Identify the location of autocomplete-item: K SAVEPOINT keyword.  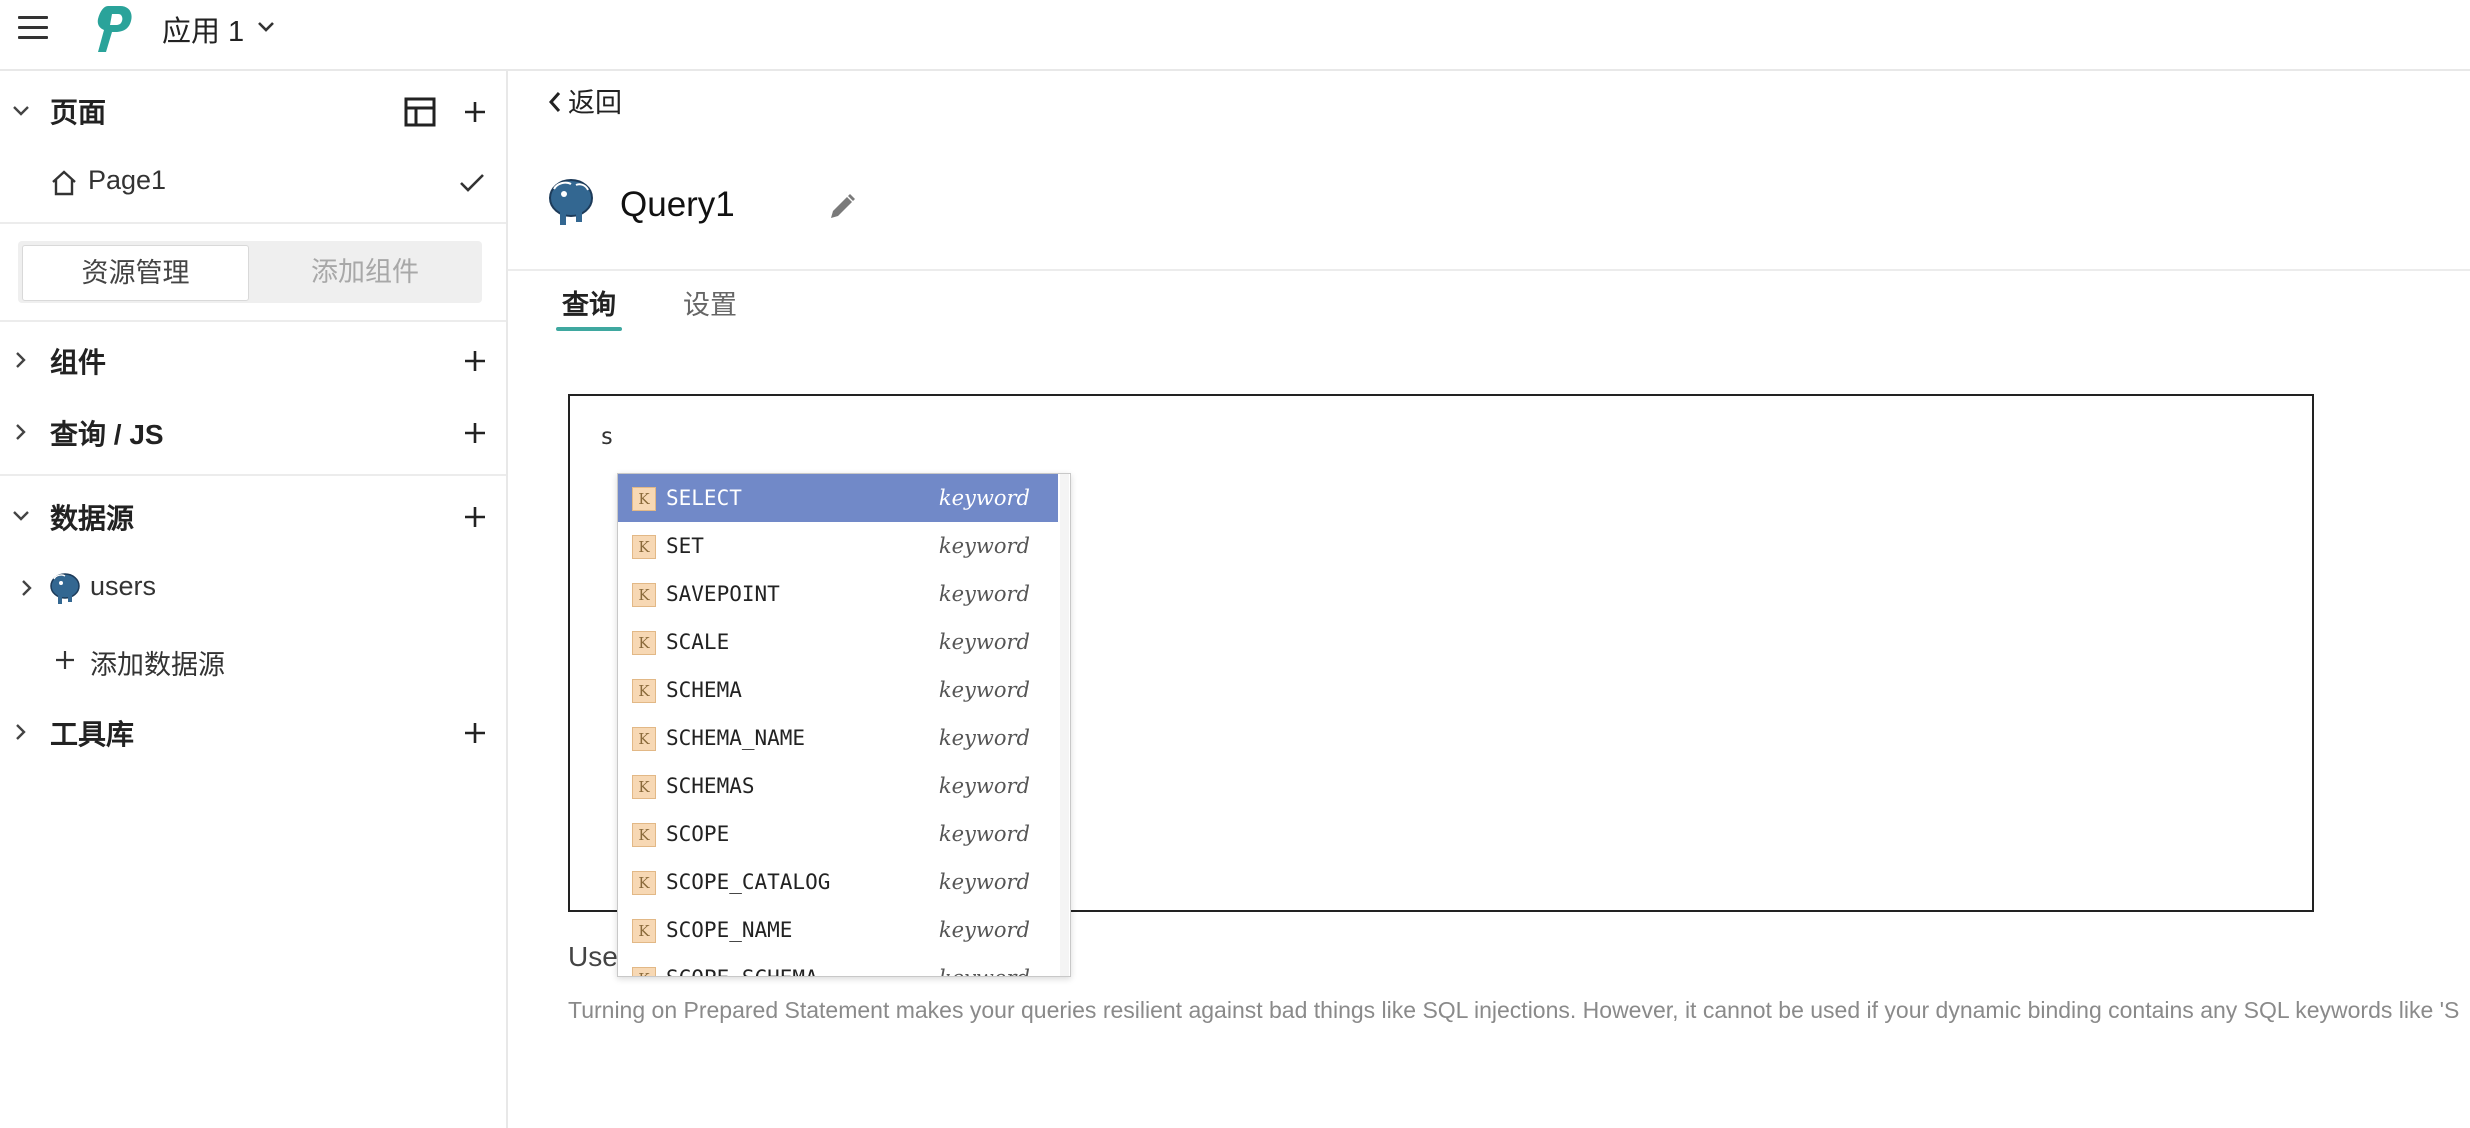
(838, 594).